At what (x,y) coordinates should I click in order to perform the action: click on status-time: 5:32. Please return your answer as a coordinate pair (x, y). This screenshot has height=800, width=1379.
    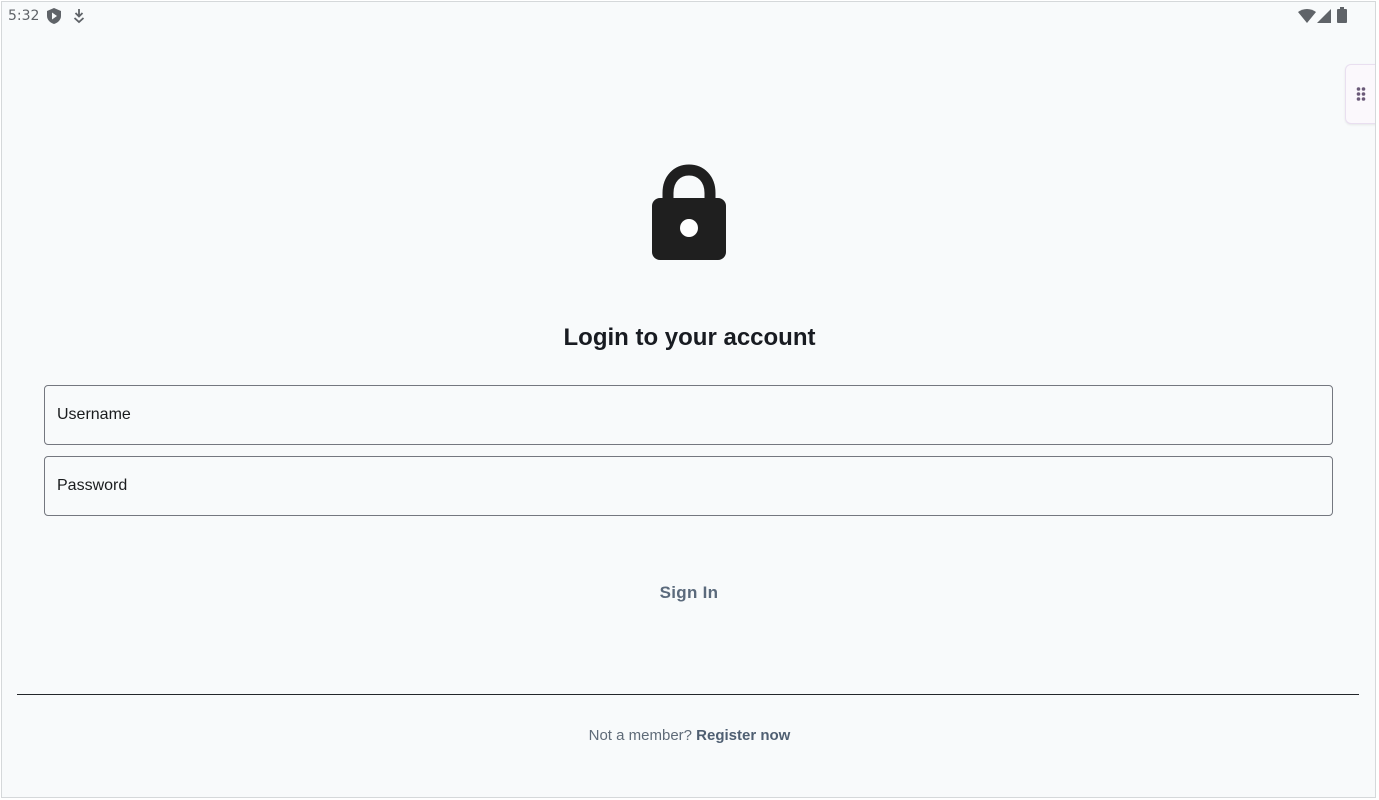
    Looking at the image, I should click on (24, 16).